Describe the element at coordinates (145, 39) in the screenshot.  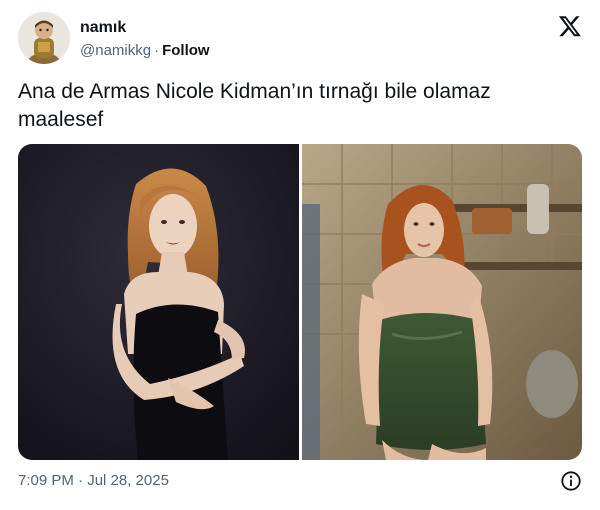
I see `user-info: namık @namikkg · Follow` at that location.